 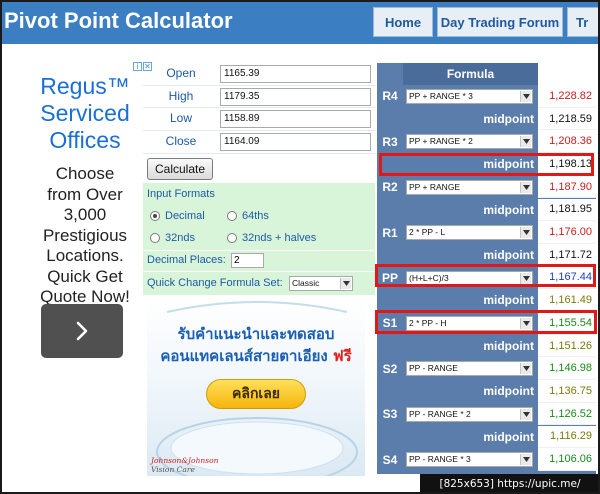 I want to click on format-64ths-label: 64ths, so click(x=255, y=216).